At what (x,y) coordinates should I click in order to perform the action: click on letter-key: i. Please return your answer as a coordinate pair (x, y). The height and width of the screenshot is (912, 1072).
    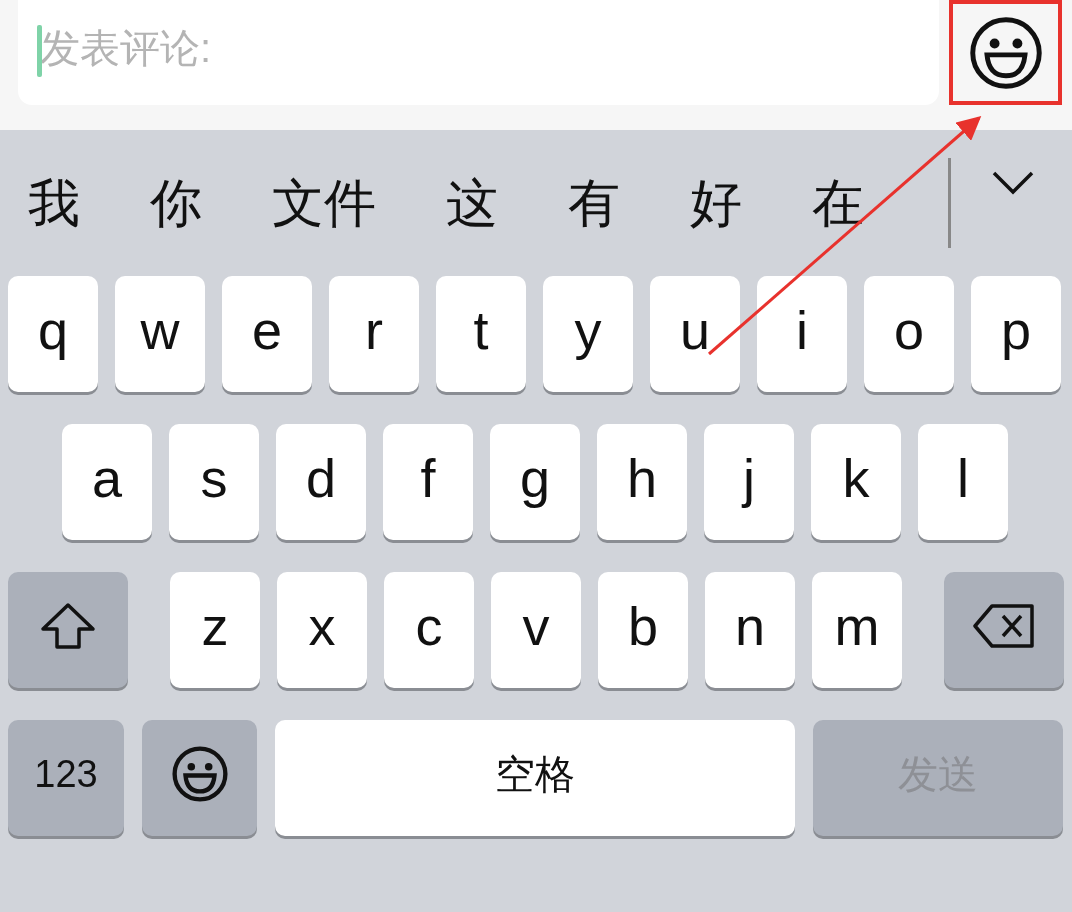
    Looking at the image, I should click on (802, 334).